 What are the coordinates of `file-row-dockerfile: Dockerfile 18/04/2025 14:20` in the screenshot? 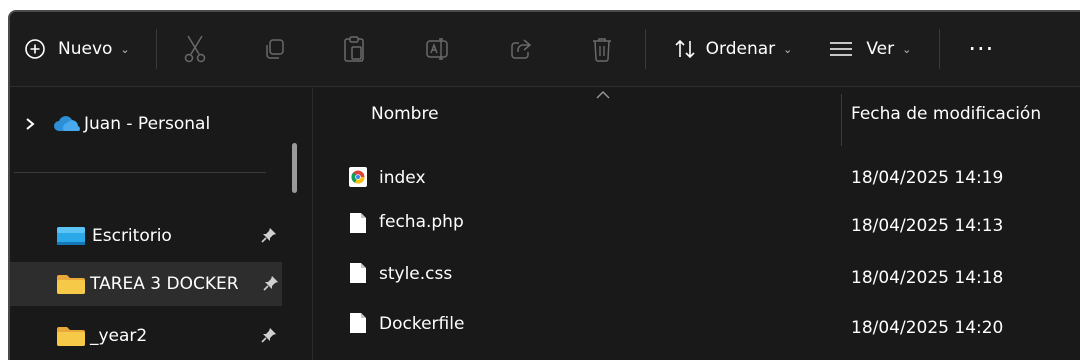 It's located at (696, 328).